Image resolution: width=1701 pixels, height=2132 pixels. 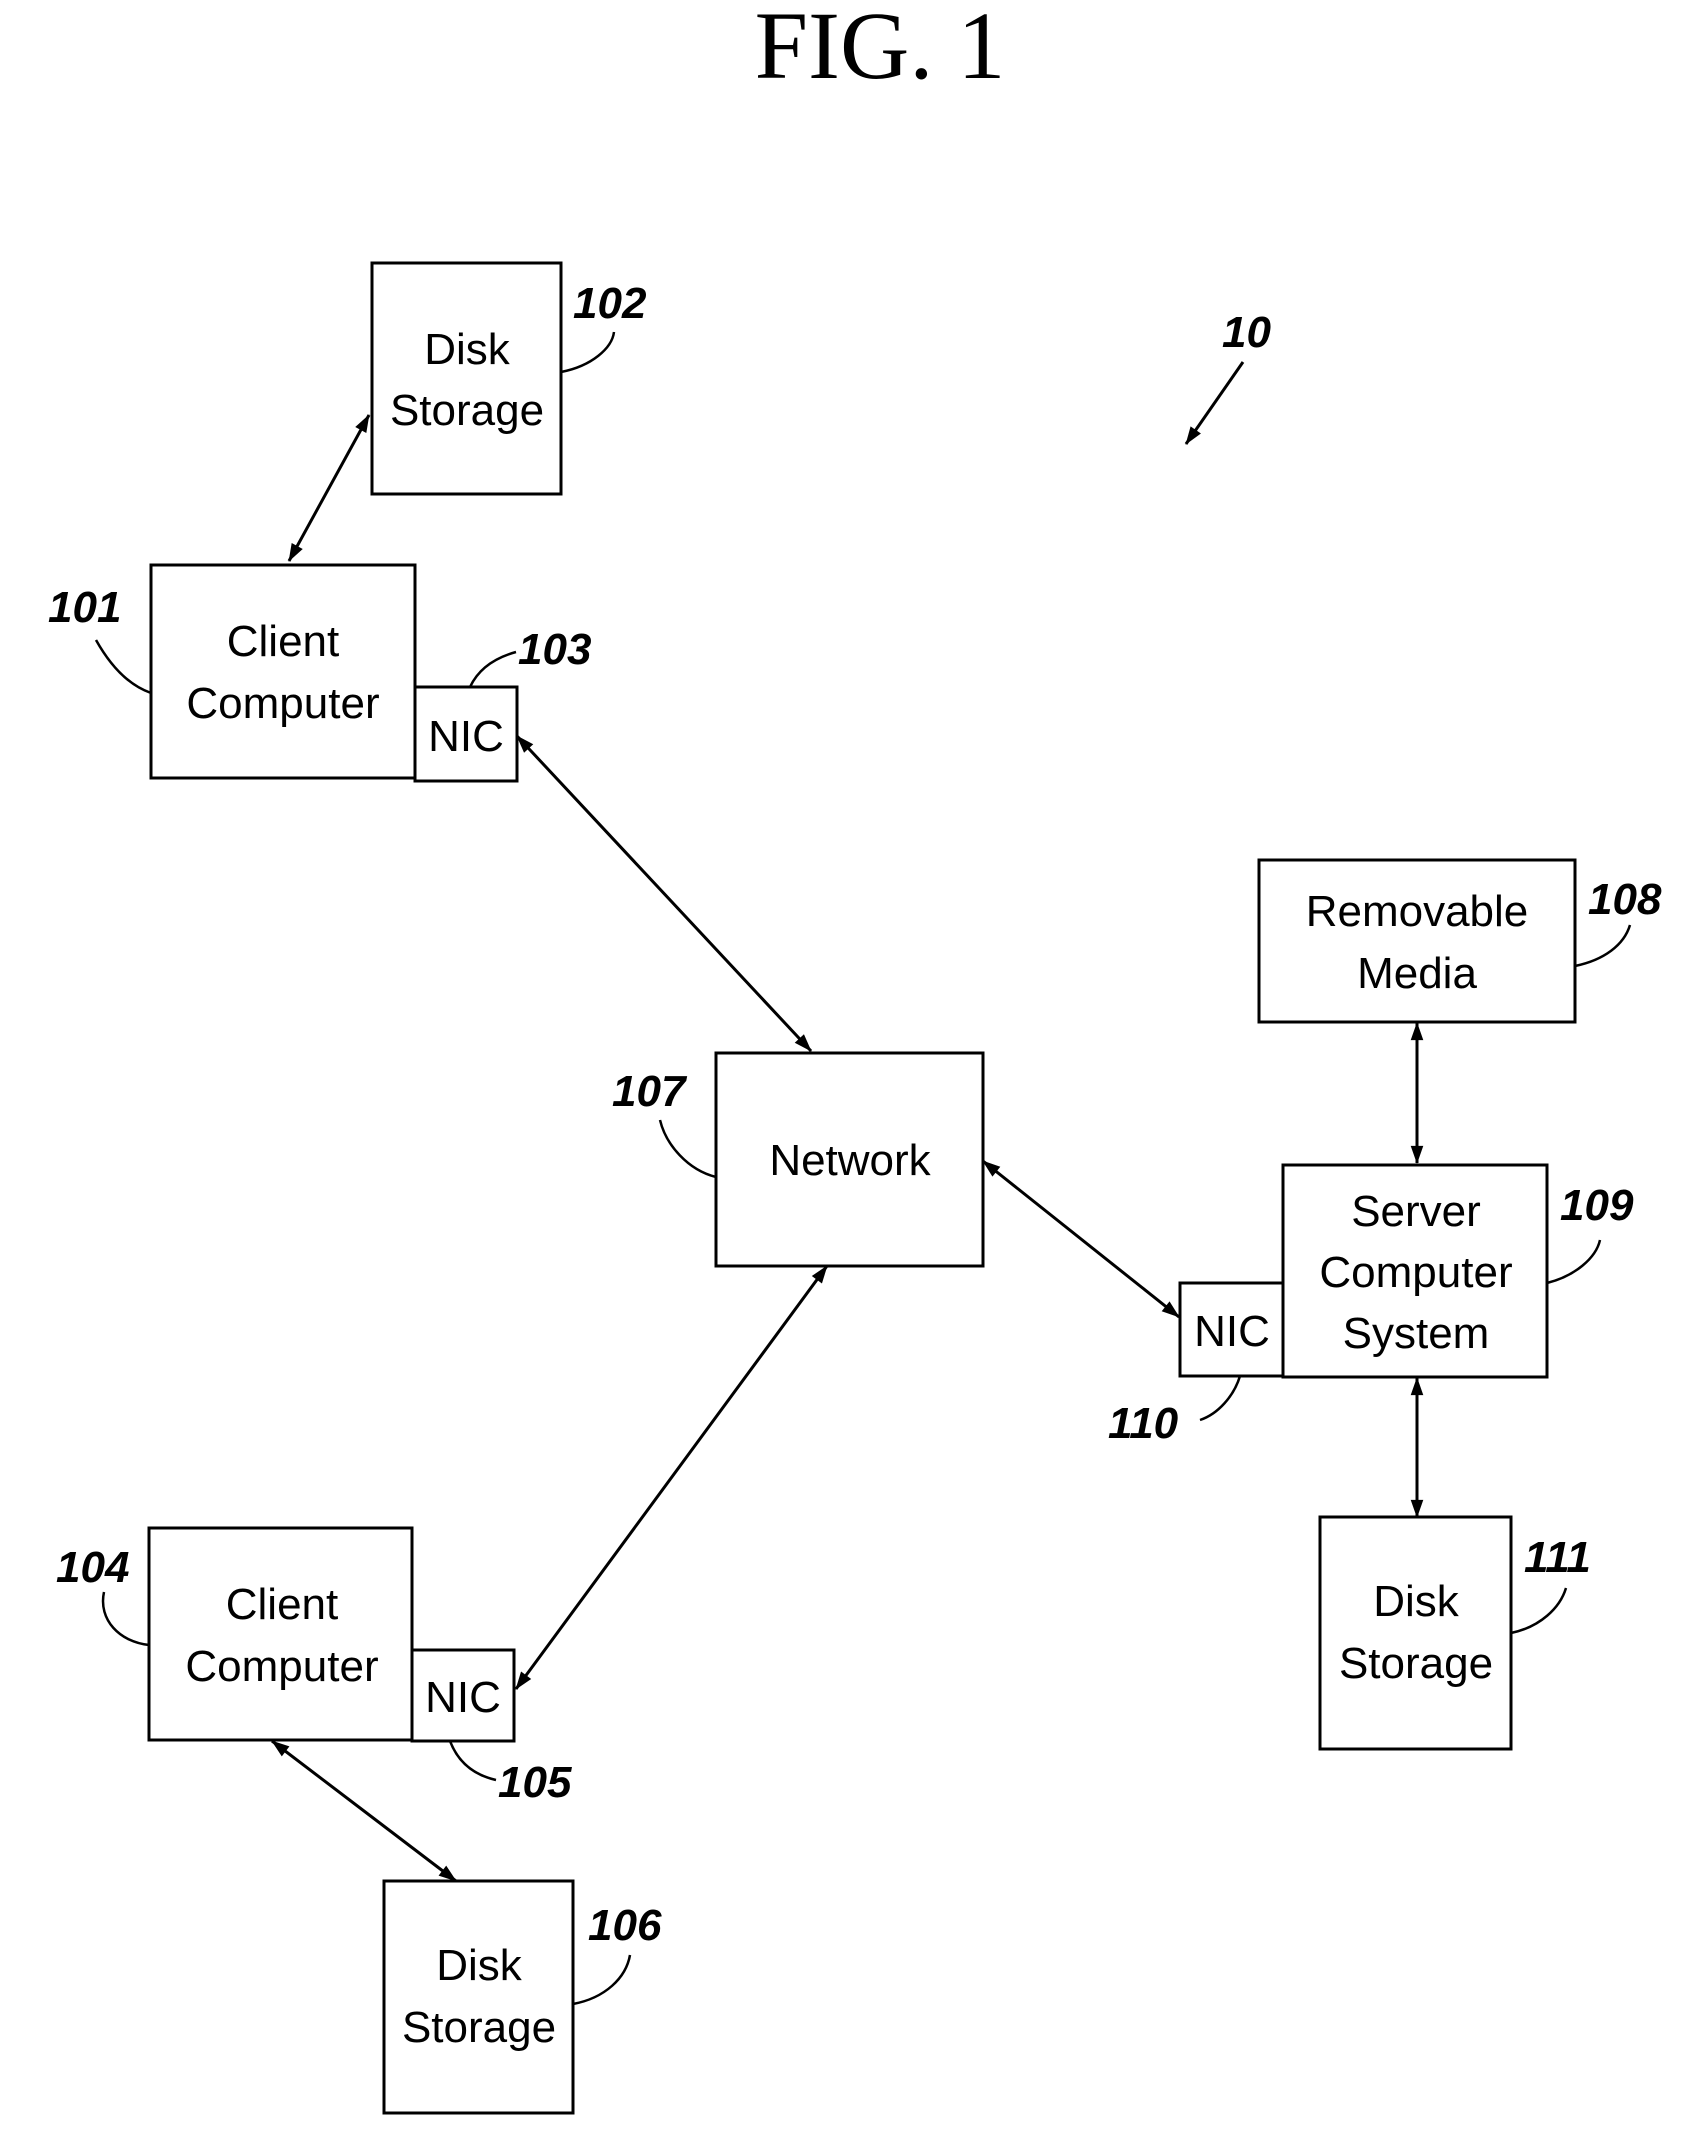 I want to click on connector-client101-disk102, so click(x=329, y=488).